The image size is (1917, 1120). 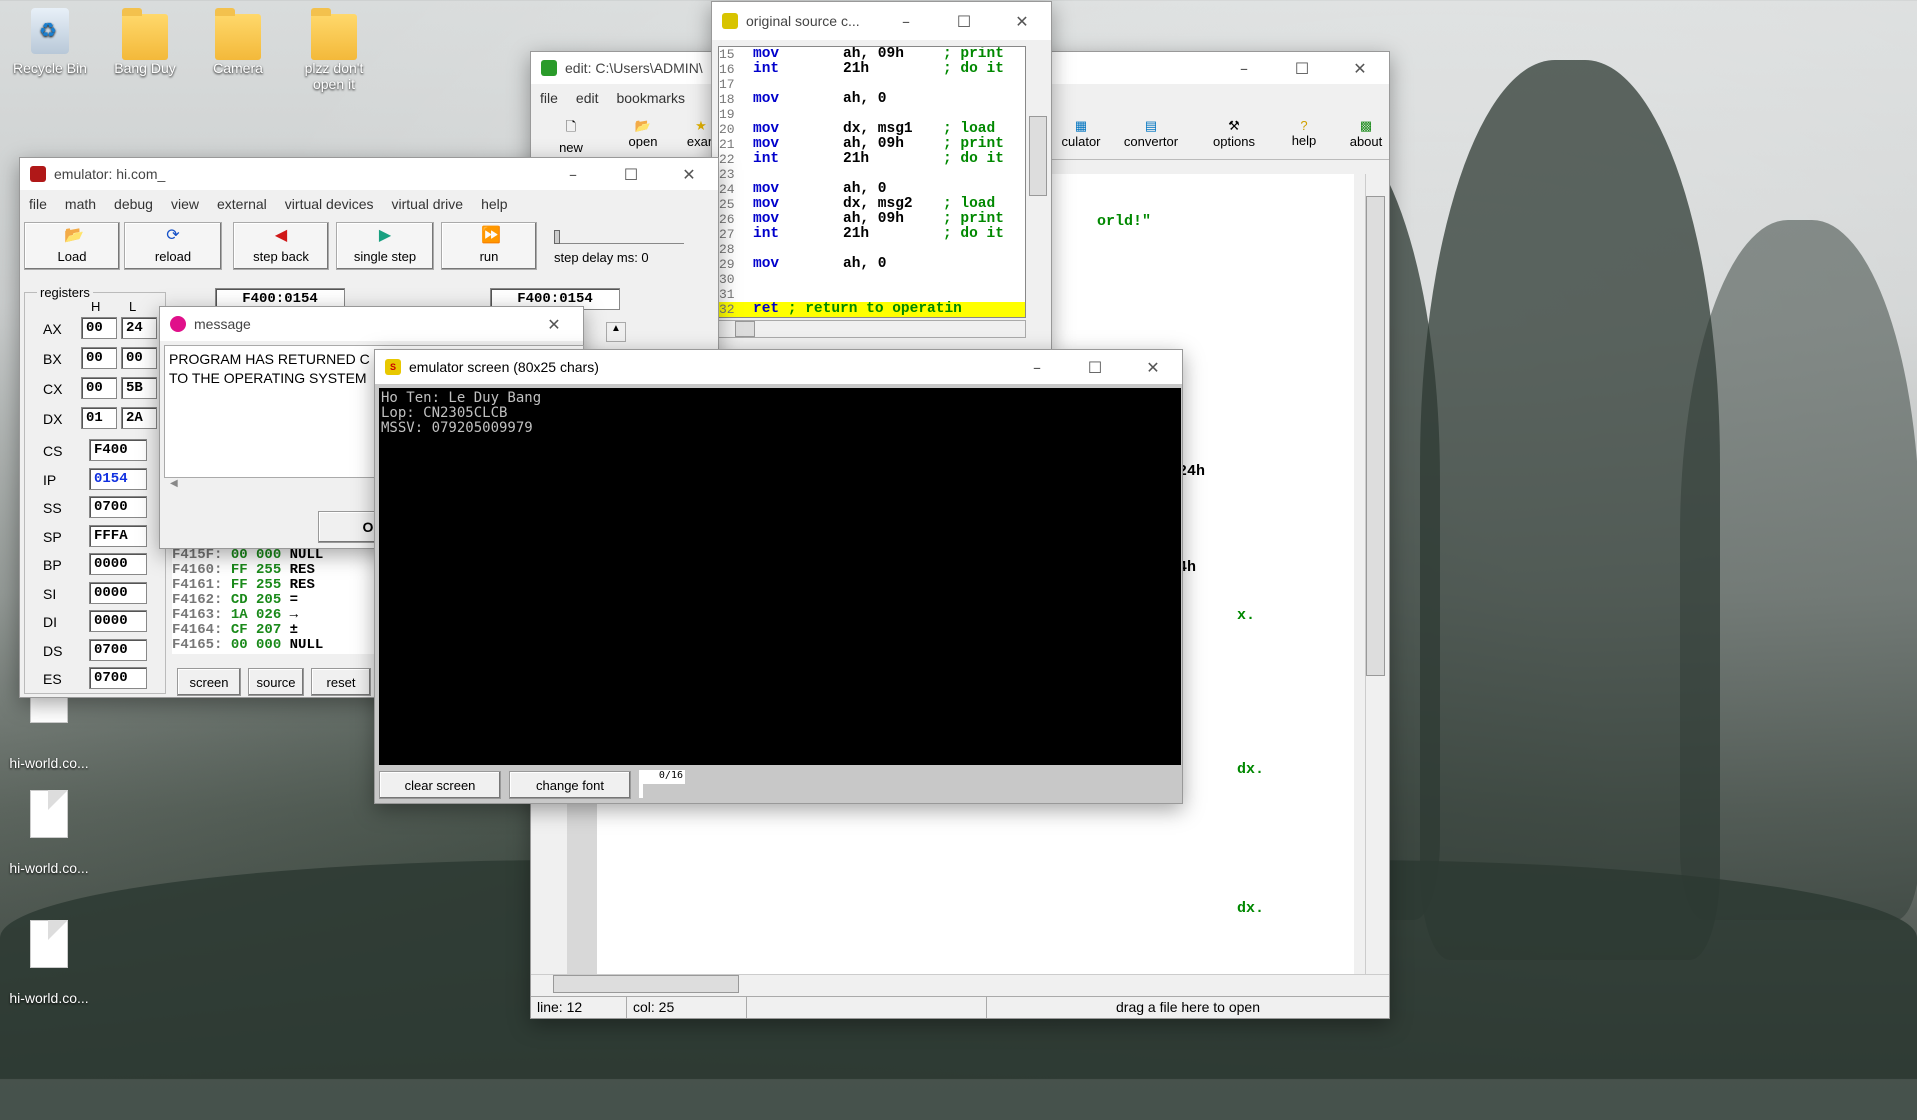 I want to click on menu-debug: debug, so click(x=133, y=204).